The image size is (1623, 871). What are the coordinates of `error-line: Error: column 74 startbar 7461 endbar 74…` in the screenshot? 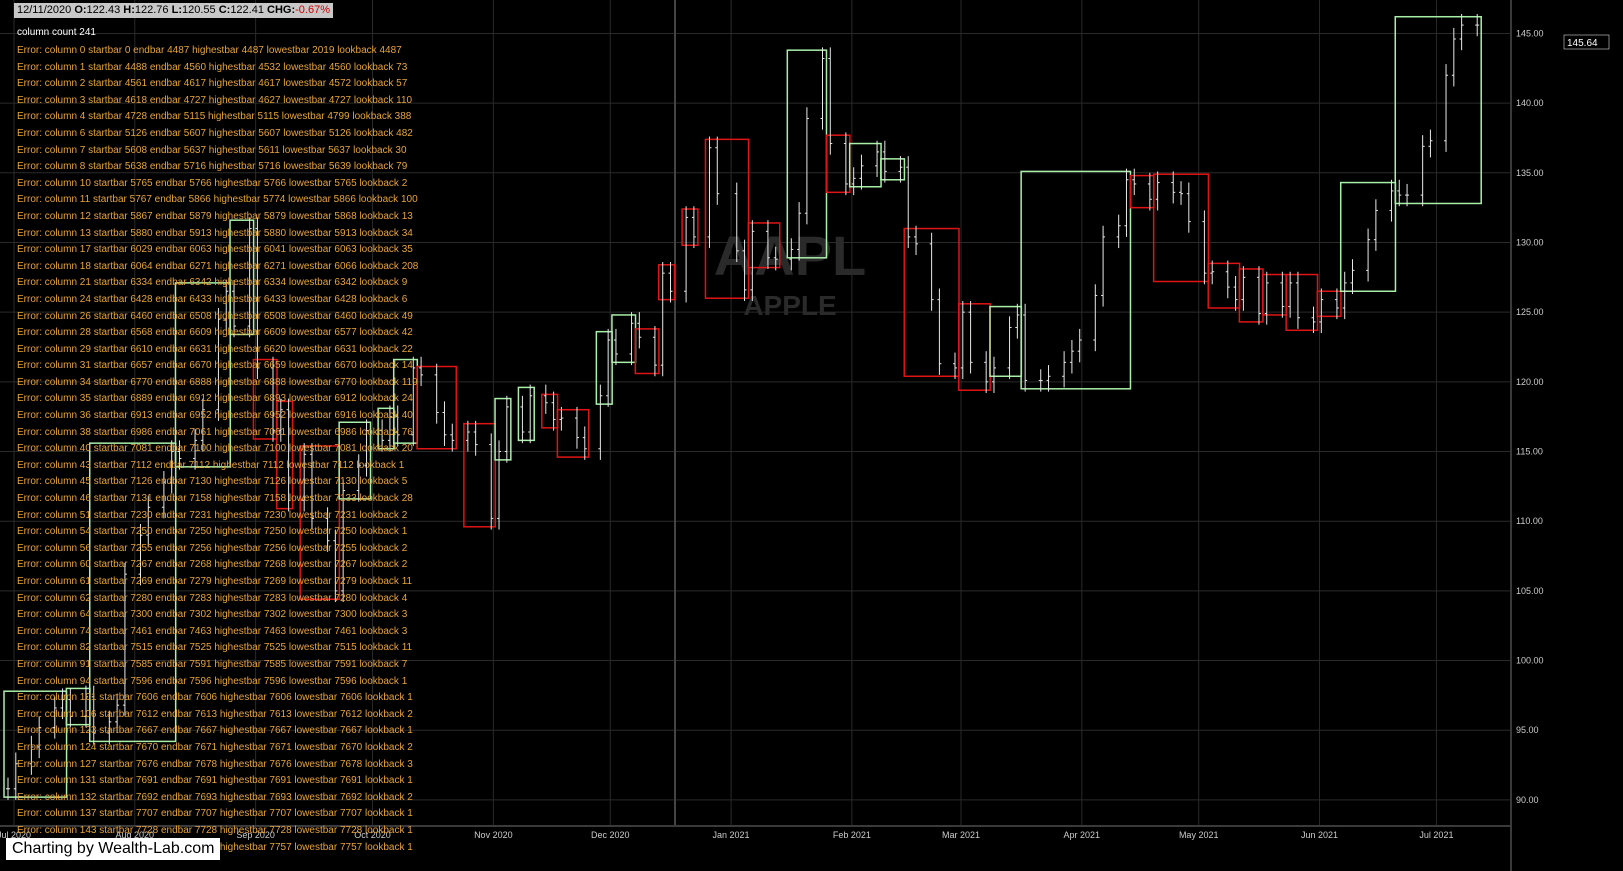 It's located at (212, 631).